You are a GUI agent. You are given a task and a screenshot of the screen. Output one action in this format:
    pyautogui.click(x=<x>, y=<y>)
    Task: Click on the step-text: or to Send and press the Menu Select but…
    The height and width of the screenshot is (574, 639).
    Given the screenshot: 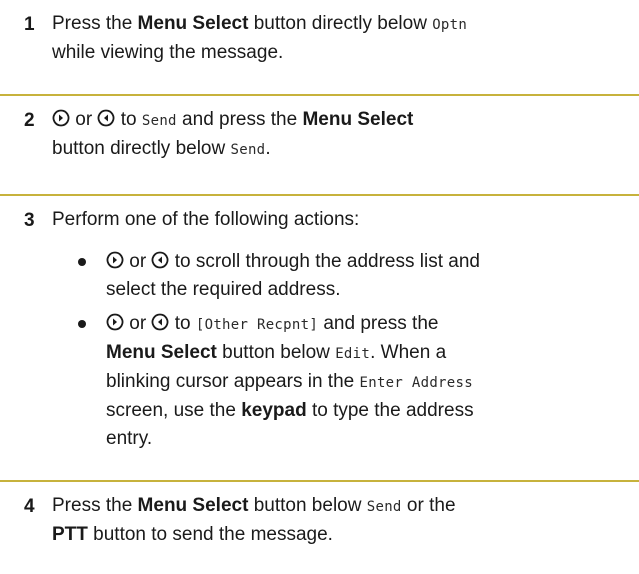 What is the action you would take?
    pyautogui.click(x=341, y=135)
    